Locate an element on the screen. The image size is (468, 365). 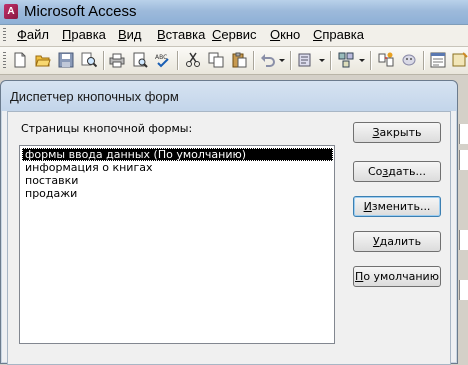
menu-view: Вид is located at coordinates (130, 35).